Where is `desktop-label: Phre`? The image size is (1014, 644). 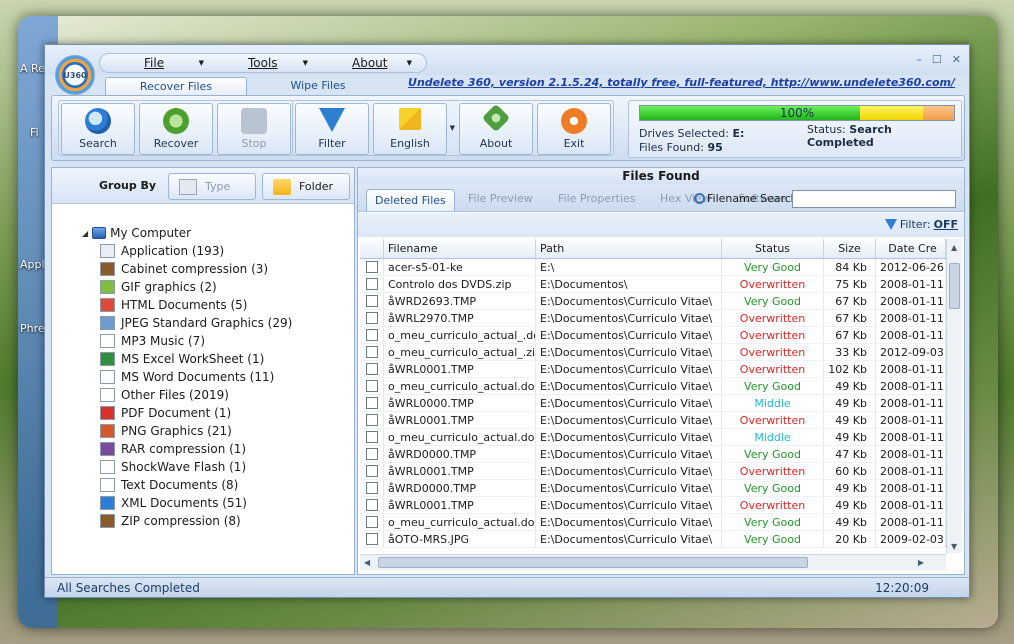
desktop-label: Phre is located at coordinates (32, 328).